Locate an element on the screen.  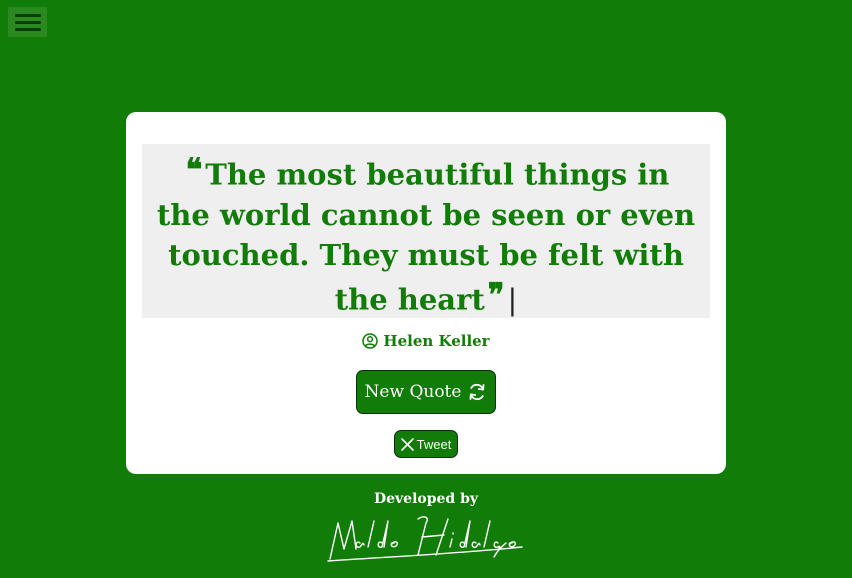
menu-button is located at coordinates (27, 22).